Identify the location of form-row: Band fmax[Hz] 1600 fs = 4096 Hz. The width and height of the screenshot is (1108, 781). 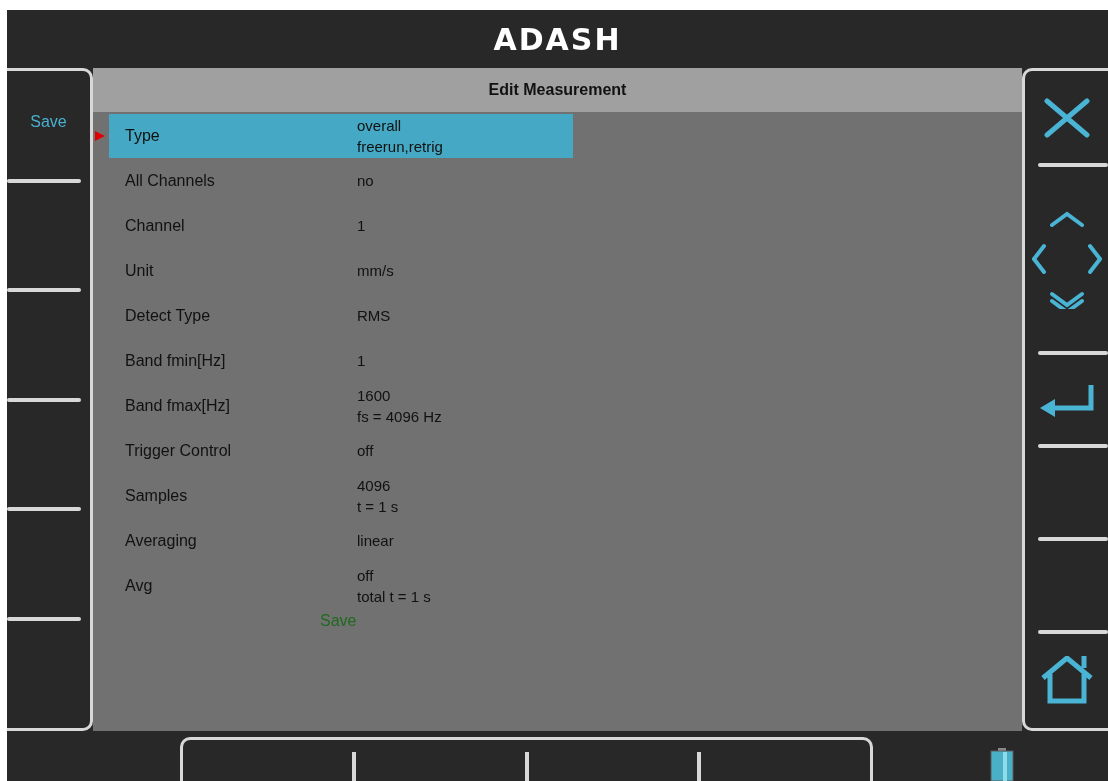
(341, 405).